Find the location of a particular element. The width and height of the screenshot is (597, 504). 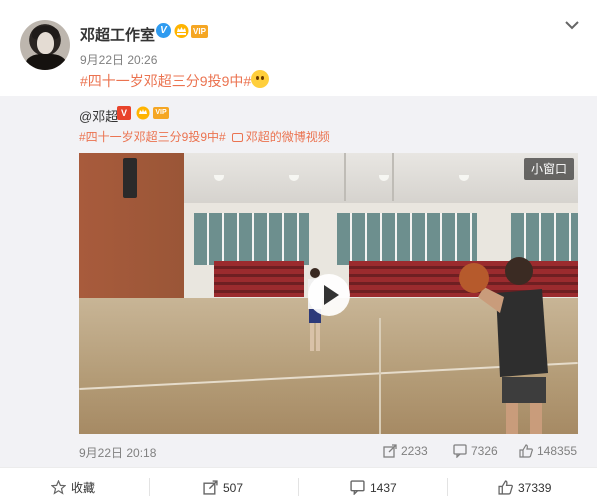

emoji-icon is located at coordinates (260, 79).